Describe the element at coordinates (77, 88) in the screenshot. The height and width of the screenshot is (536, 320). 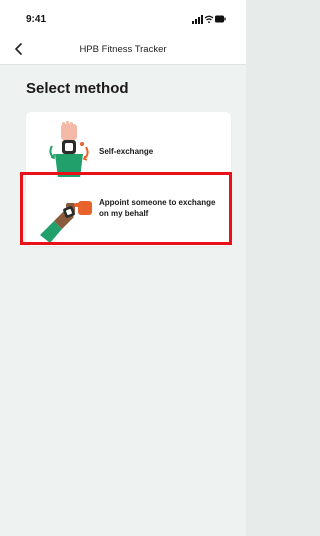
I see `section-heading: Select method` at that location.